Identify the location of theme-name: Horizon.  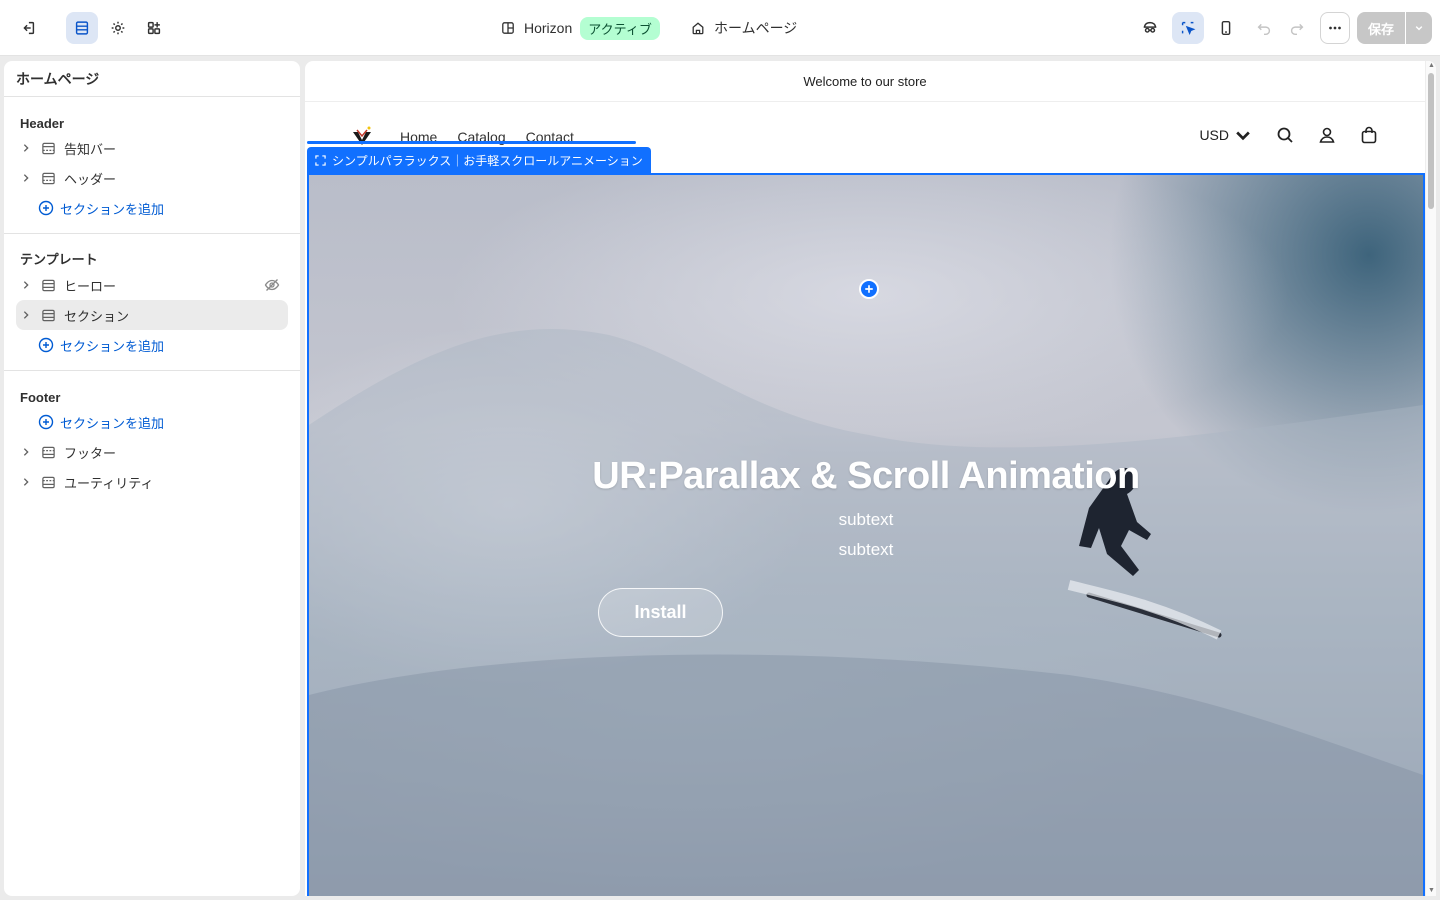
(548, 28).